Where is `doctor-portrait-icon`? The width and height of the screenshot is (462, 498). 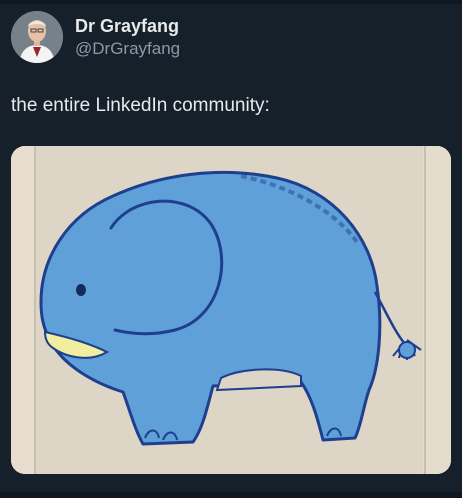 doctor-portrait-icon is located at coordinates (37, 37).